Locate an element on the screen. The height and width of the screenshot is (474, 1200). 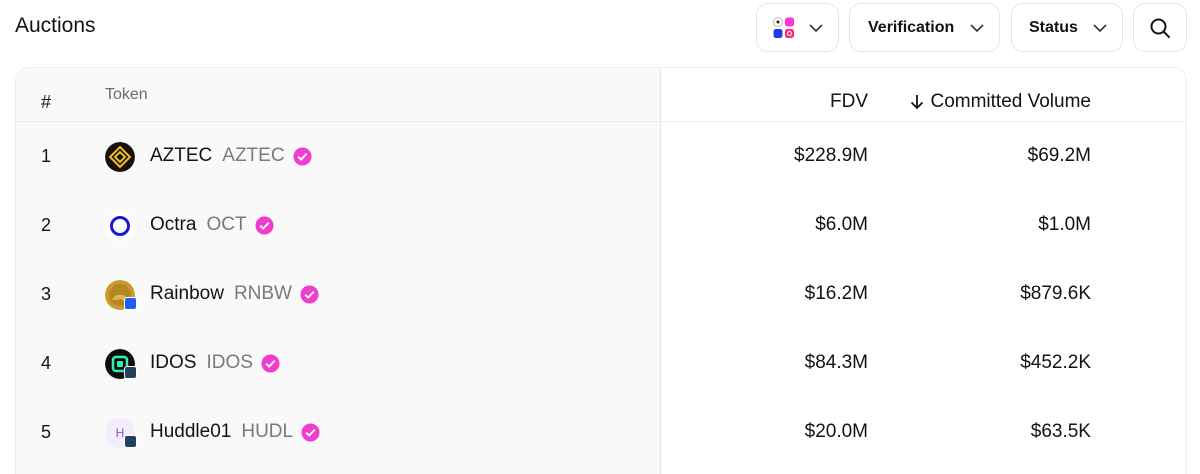
row-rank: 3 is located at coordinates (46, 294).